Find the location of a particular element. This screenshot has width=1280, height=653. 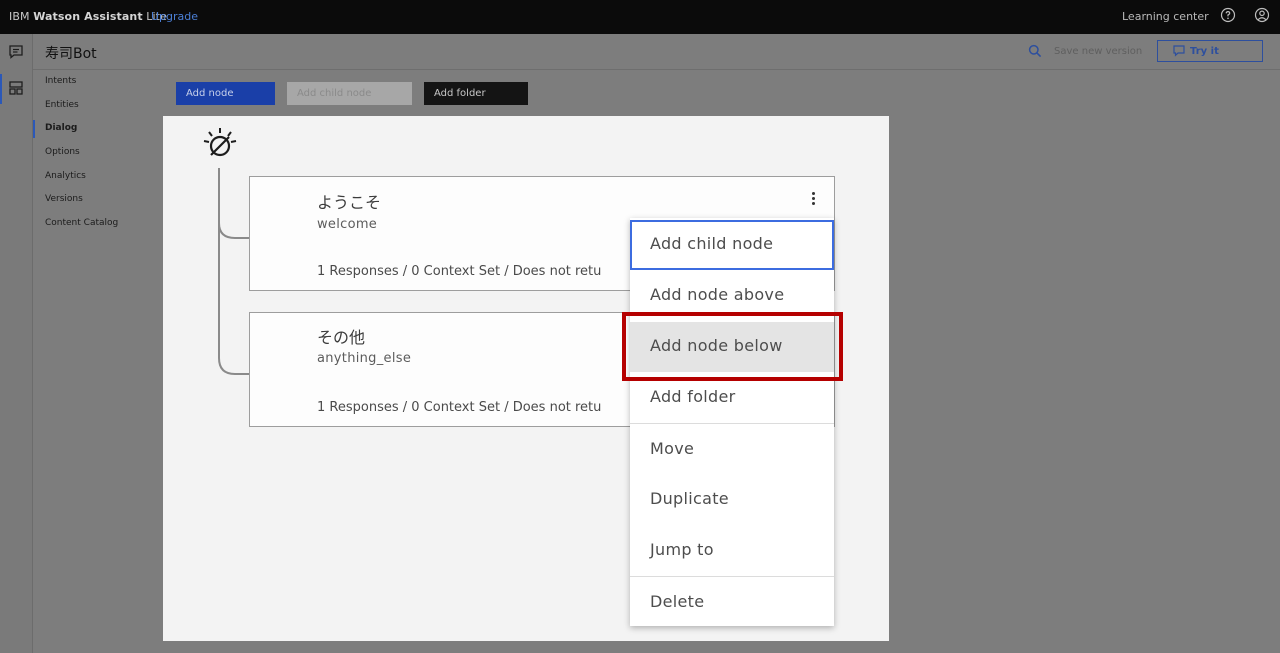

user-icon is located at coordinates (1262, 15).